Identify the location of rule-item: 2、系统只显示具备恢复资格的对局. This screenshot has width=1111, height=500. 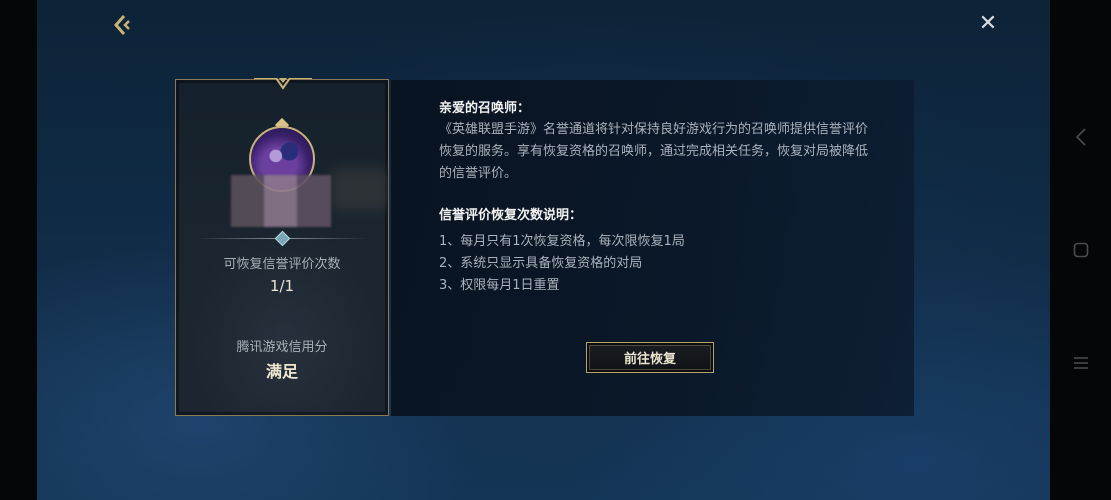
(541, 263).